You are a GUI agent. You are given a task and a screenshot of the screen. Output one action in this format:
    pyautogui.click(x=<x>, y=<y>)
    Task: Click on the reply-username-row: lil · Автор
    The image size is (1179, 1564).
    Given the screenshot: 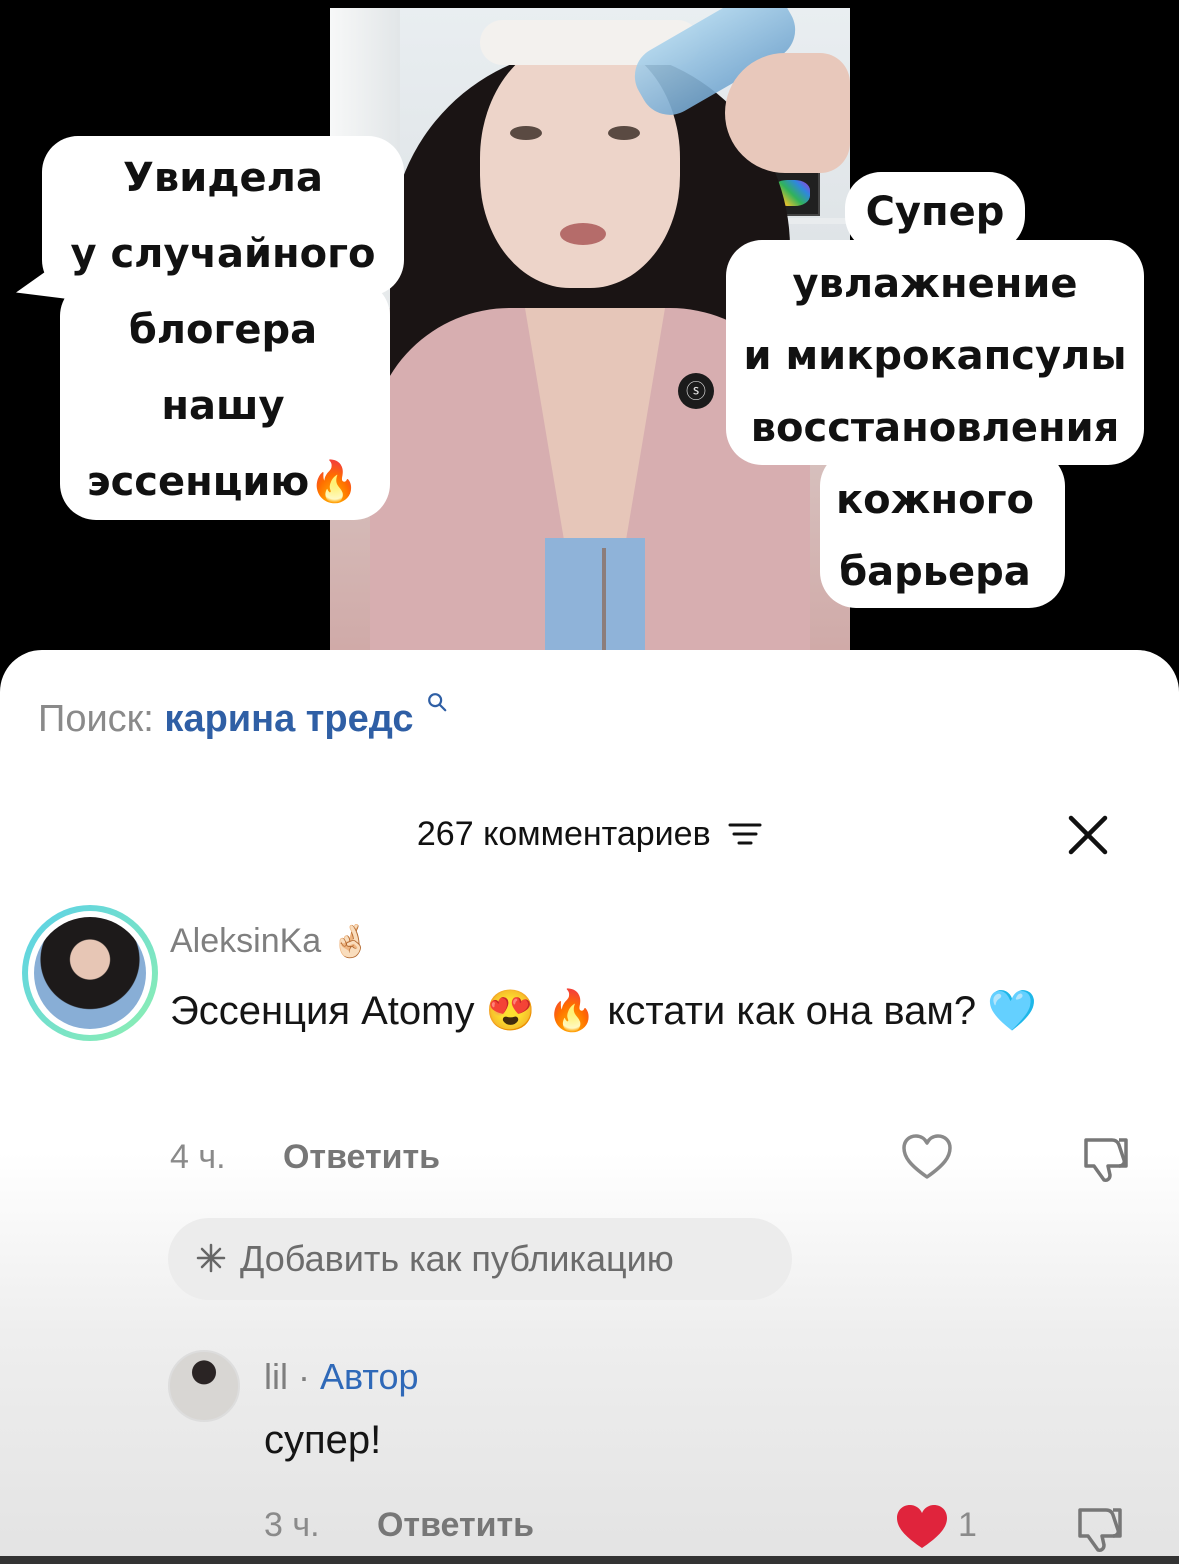 What is the action you would take?
    pyautogui.click(x=341, y=1377)
    